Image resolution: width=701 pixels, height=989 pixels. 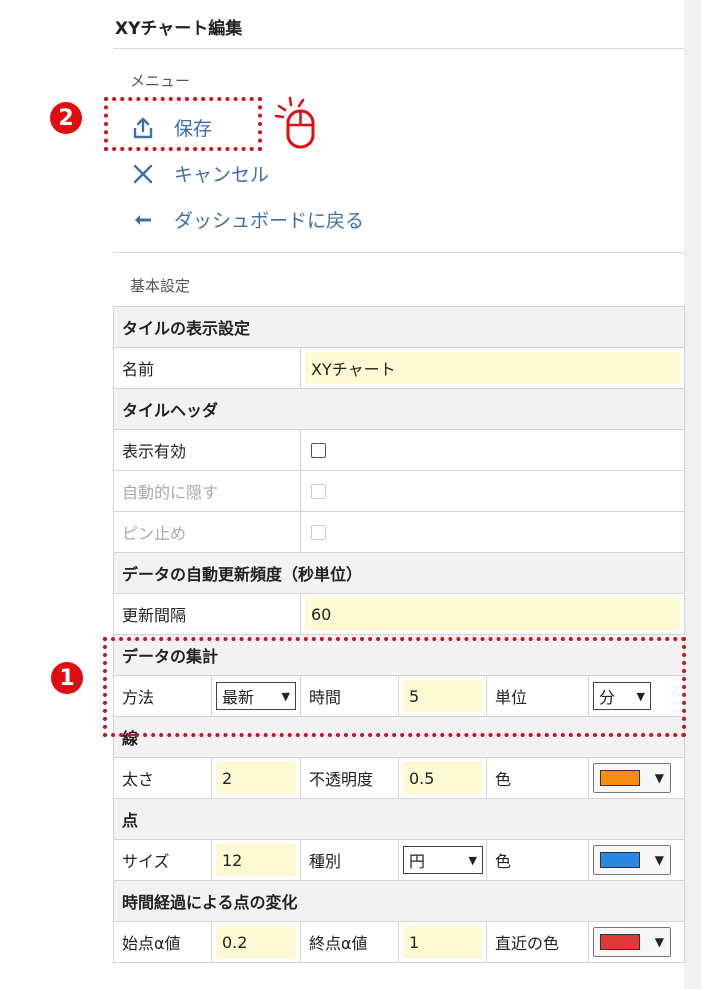 I want to click on refresh-interval-row: 更新間隔 60, so click(x=399, y=614).